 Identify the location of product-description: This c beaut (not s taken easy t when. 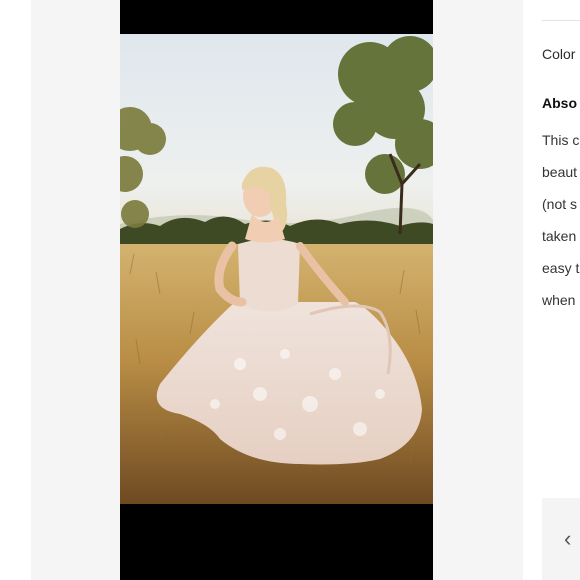
(560, 226).